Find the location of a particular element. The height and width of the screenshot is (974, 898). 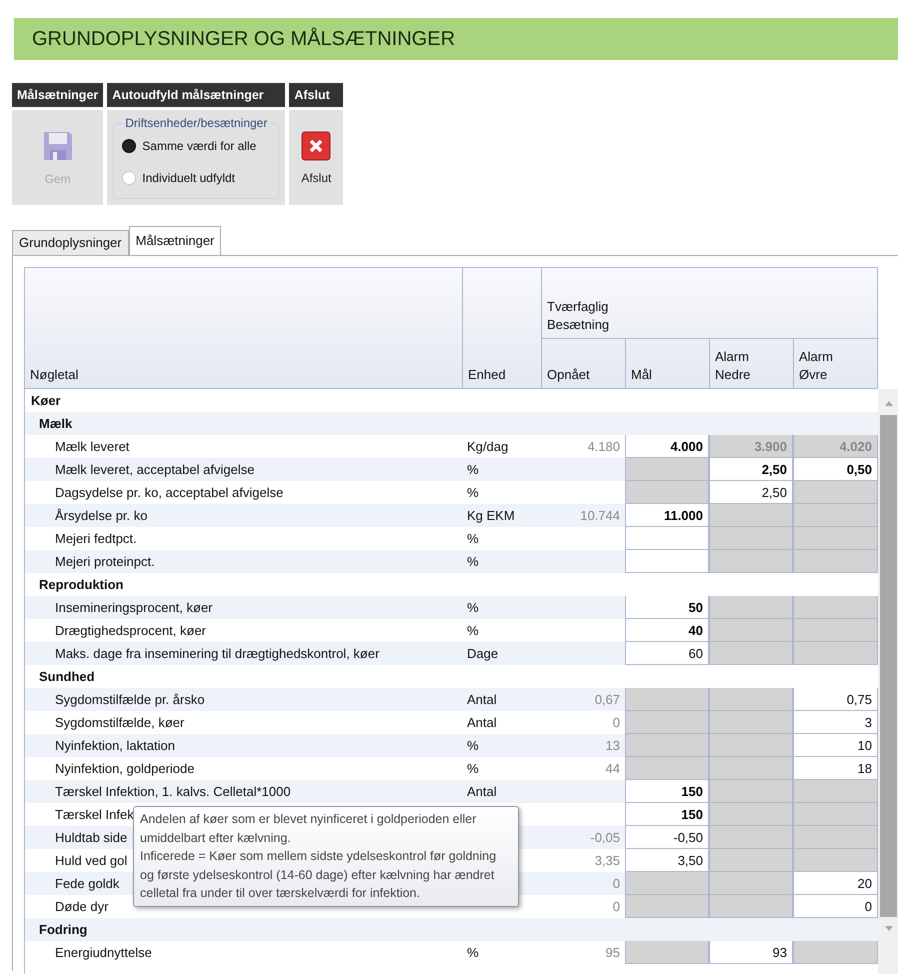

value-input: 60 is located at coordinates (667, 653).